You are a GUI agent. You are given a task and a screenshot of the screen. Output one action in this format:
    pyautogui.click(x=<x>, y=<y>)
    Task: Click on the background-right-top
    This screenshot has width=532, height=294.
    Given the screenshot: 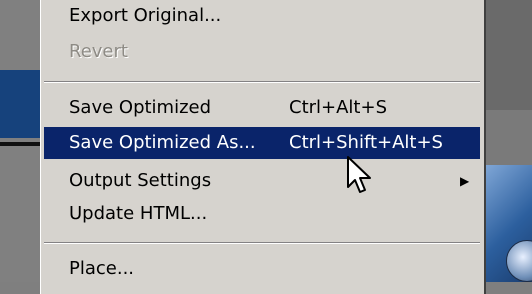 What is the action you would take?
    pyautogui.click(x=509, y=55)
    